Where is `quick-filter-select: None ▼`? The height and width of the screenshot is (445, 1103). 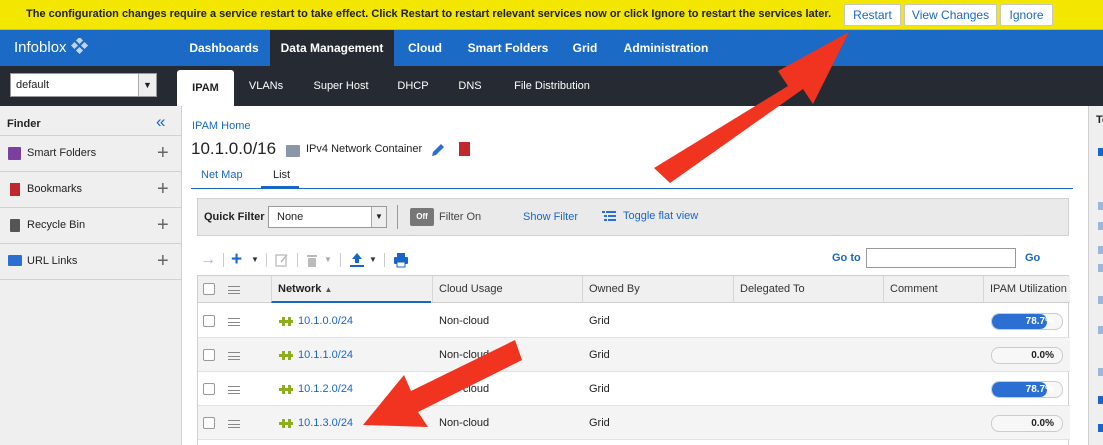 quick-filter-select: None ▼ is located at coordinates (327, 217).